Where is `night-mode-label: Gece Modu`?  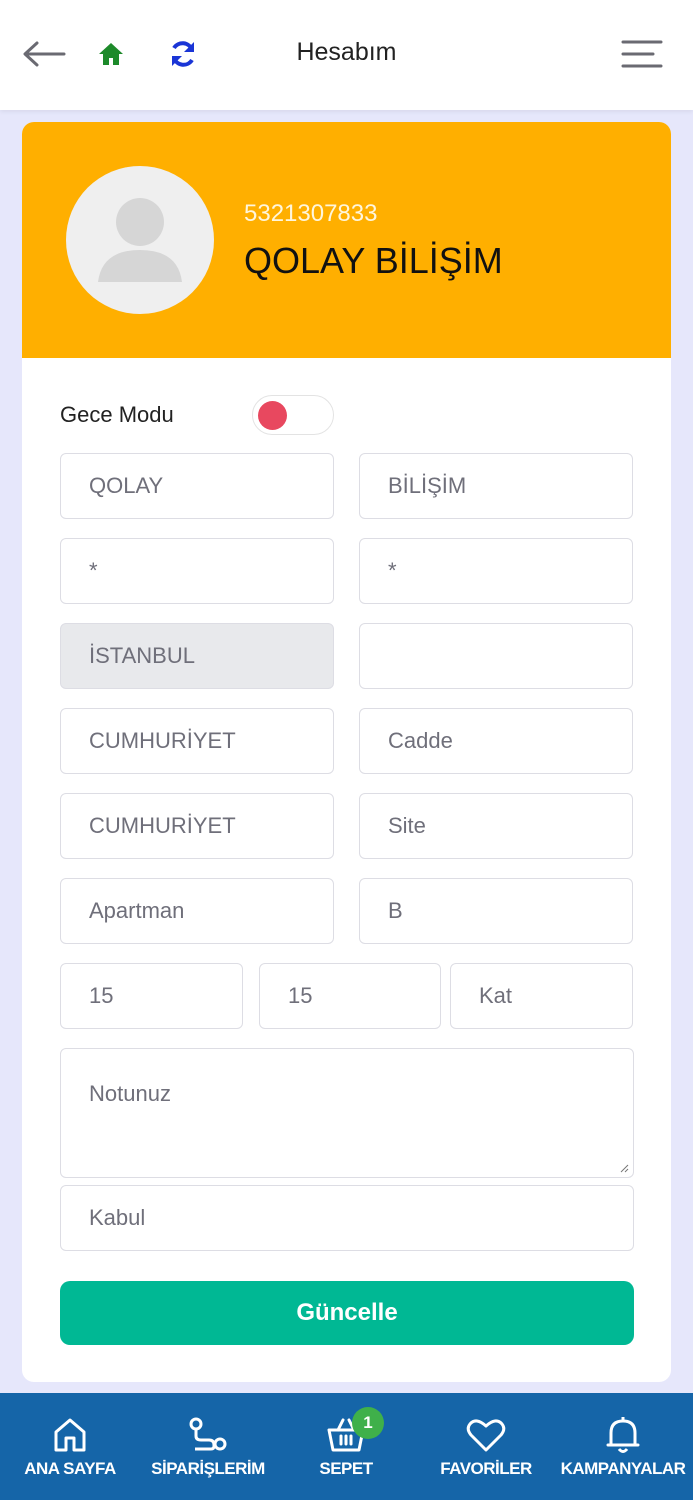
night-mode-label: Gece Modu is located at coordinates (117, 414).